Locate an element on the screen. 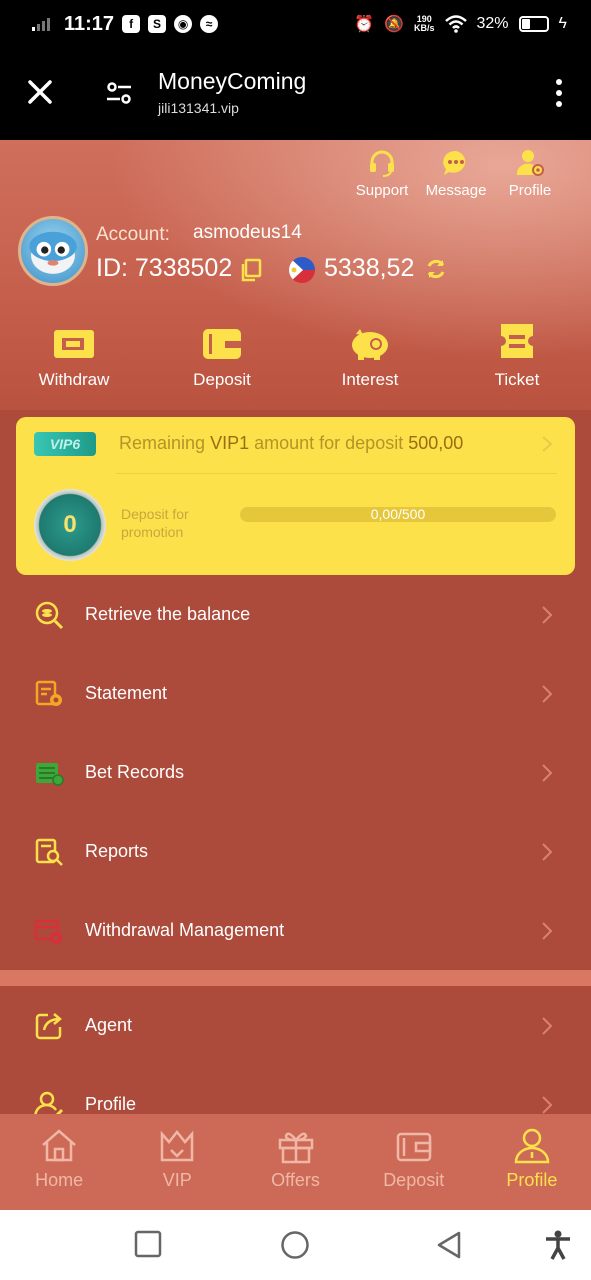 The height and width of the screenshot is (1280, 591). messenger-icon: ≈ is located at coordinates (209, 24).